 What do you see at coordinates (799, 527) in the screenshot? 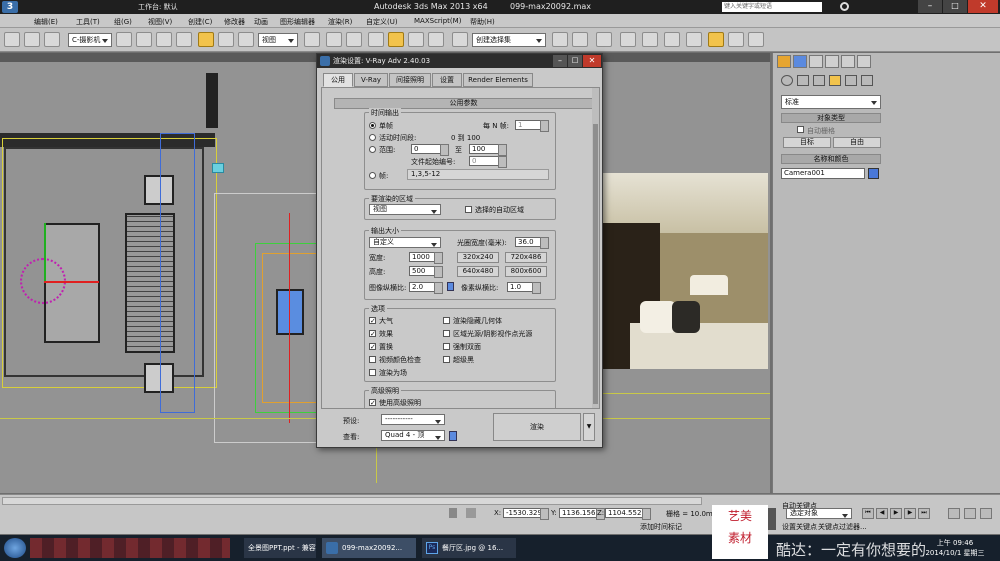
I see `set-key-label: 设置关键点` at bounding box center [799, 527].